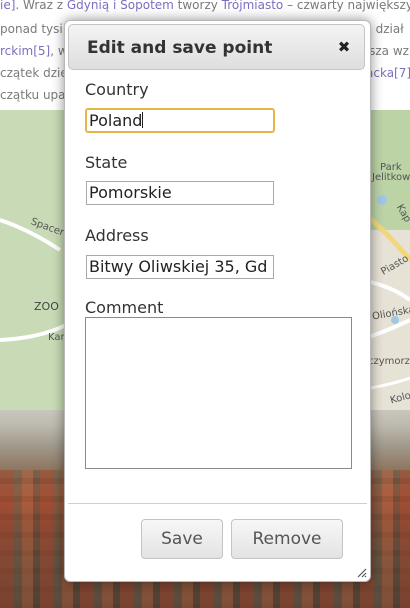  Describe the element at coordinates (205, 73) in the screenshot. I see `article-line-4: czątek dzie acka[7]` at that location.